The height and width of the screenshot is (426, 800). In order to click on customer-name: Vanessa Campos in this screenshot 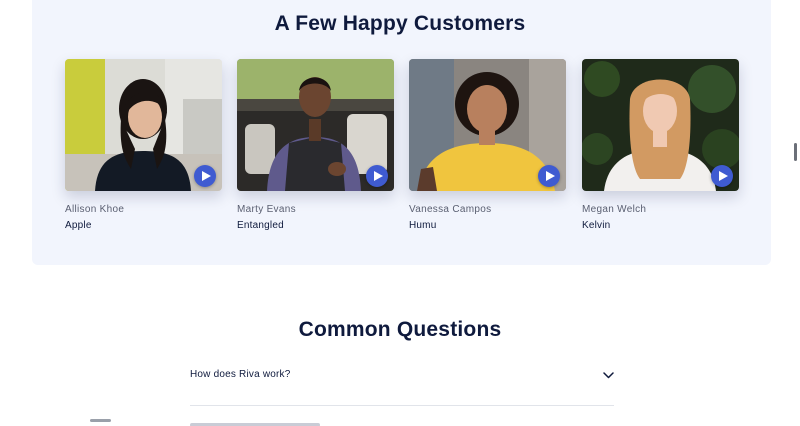, I will do `click(450, 209)`.